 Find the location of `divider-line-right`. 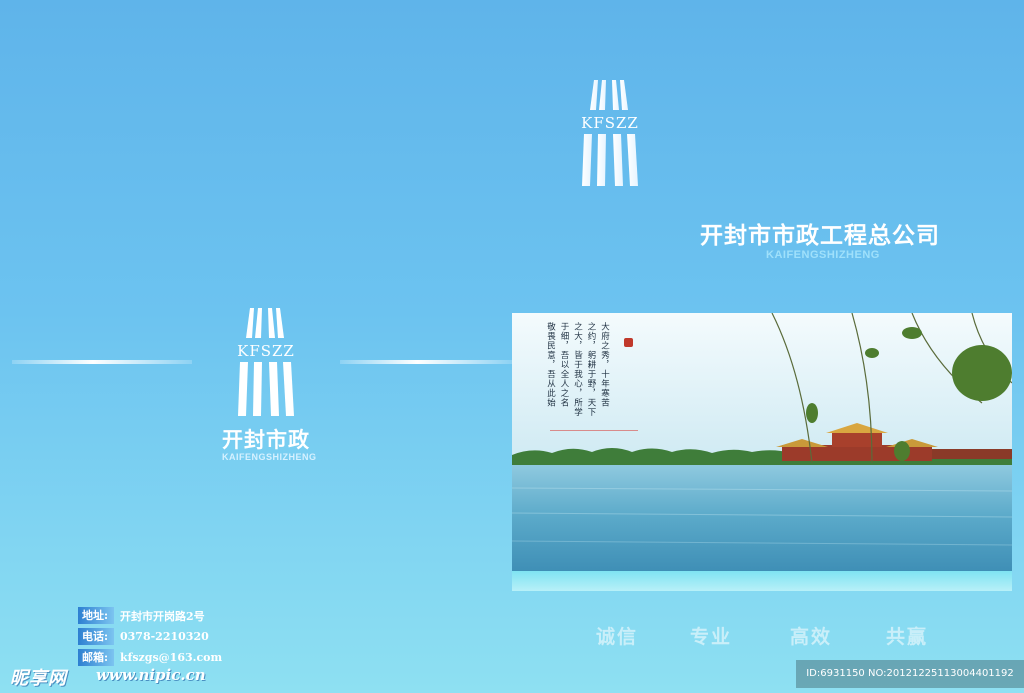

divider-line-right is located at coordinates (426, 362).